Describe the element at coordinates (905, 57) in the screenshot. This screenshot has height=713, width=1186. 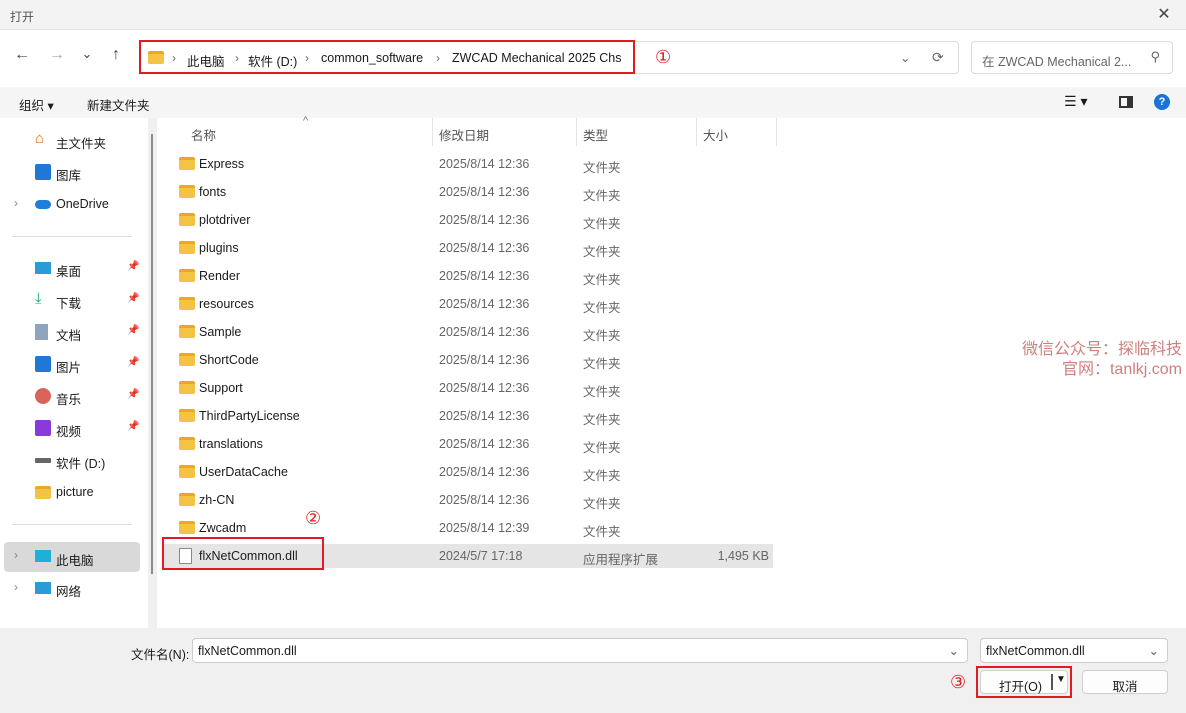
I see `address-dropdown-icon: ⌄` at that location.